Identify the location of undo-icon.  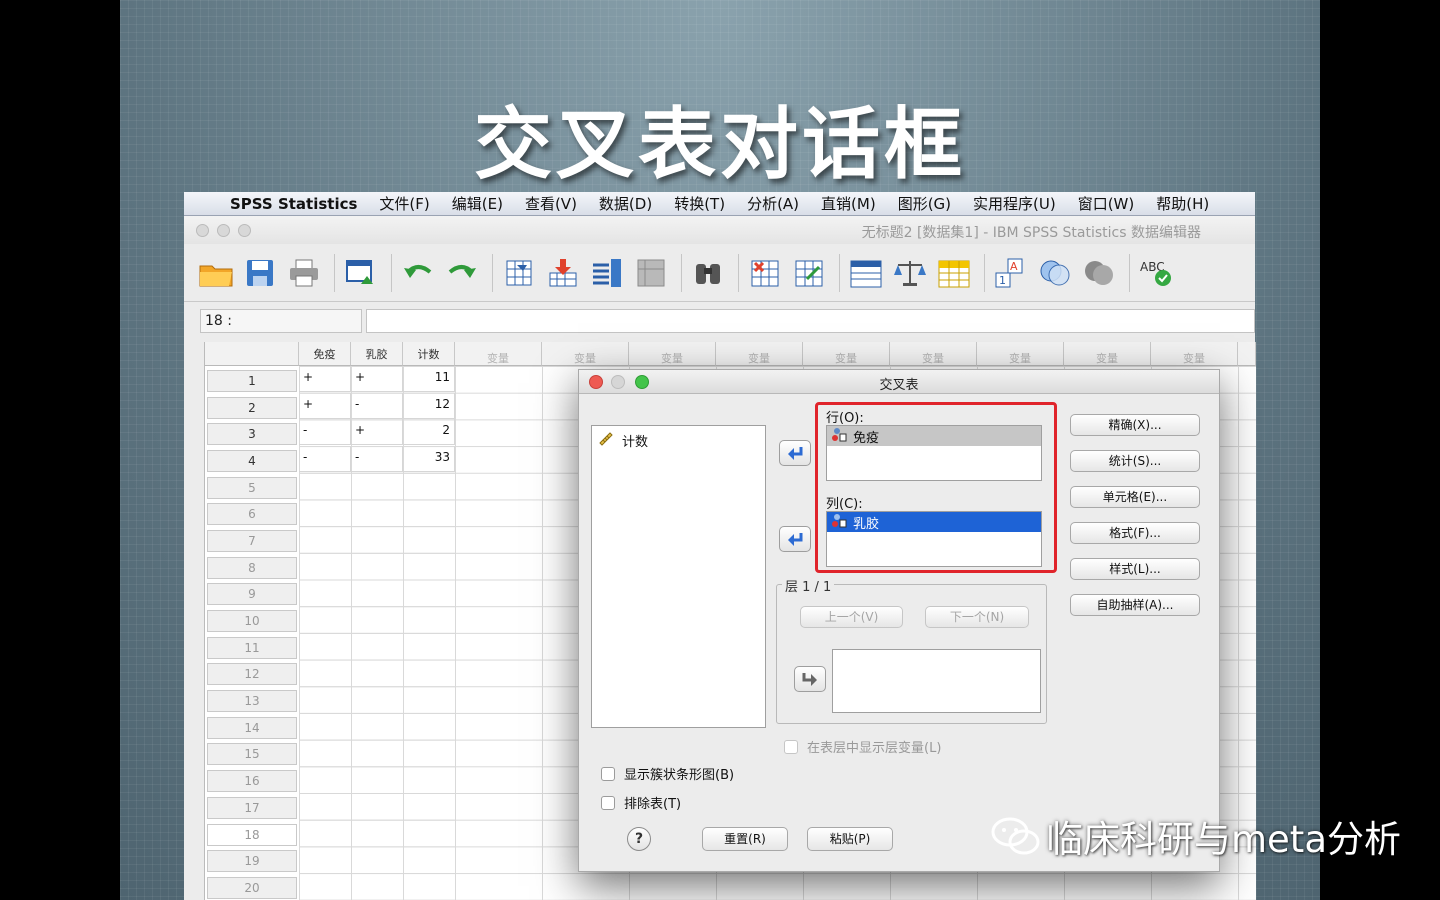
(418, 273).